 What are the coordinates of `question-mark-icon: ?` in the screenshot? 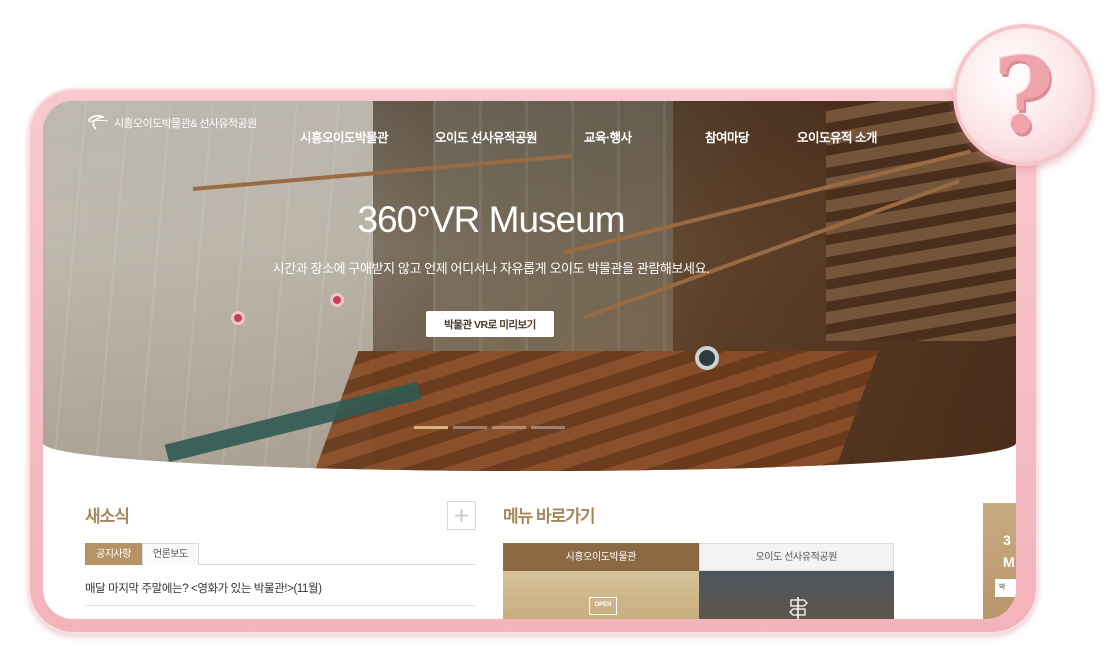 It's located at (1024, 95).